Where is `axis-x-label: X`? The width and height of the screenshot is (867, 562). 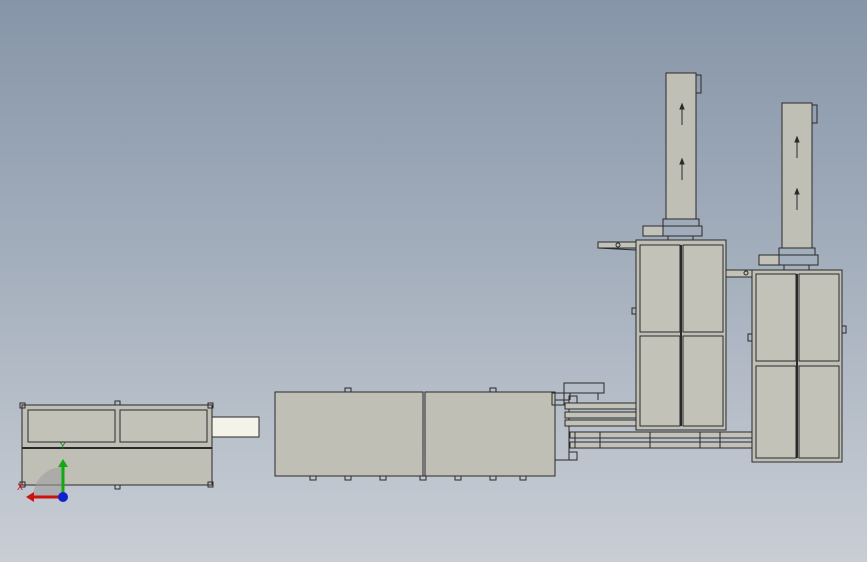
axis-x-label: X is located at coordinates (20, 488).